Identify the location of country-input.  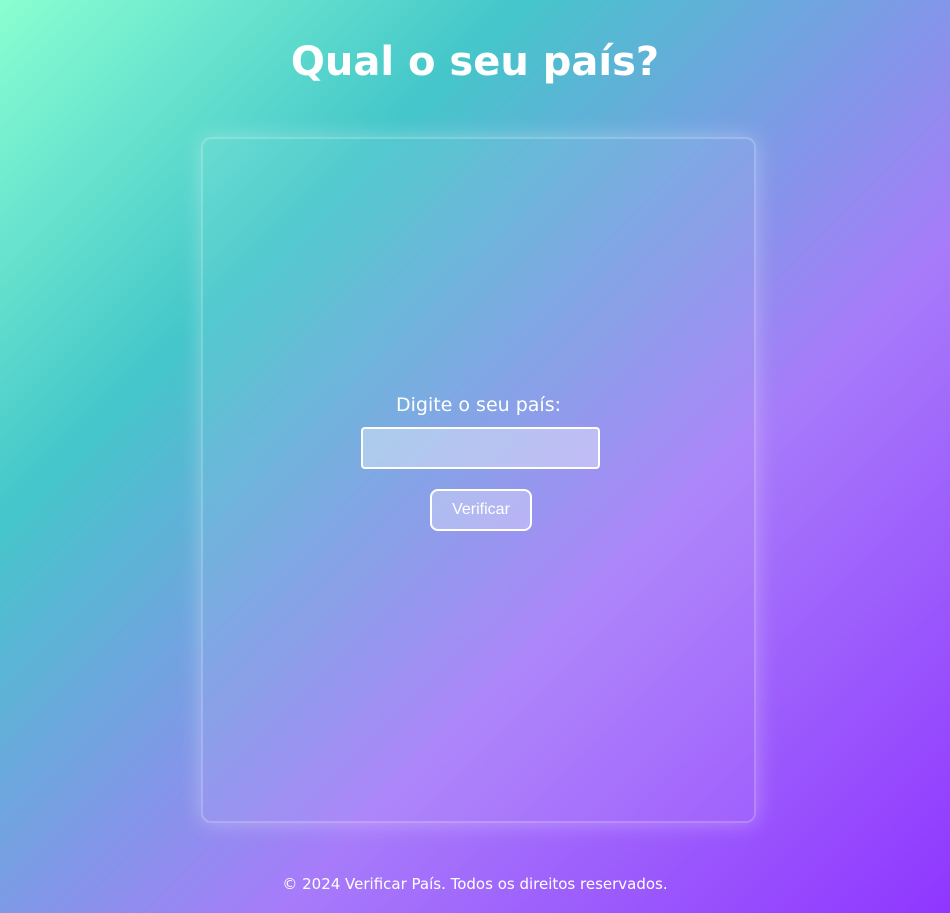
(480, 448).